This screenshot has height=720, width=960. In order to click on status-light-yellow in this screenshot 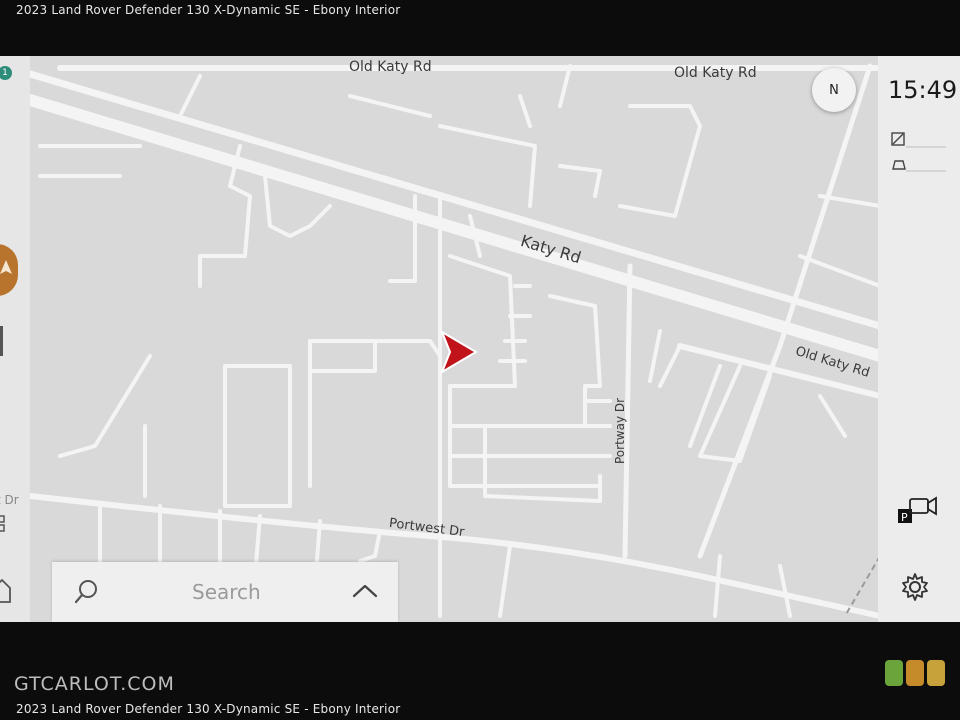, I will do `click(936, 673)`.